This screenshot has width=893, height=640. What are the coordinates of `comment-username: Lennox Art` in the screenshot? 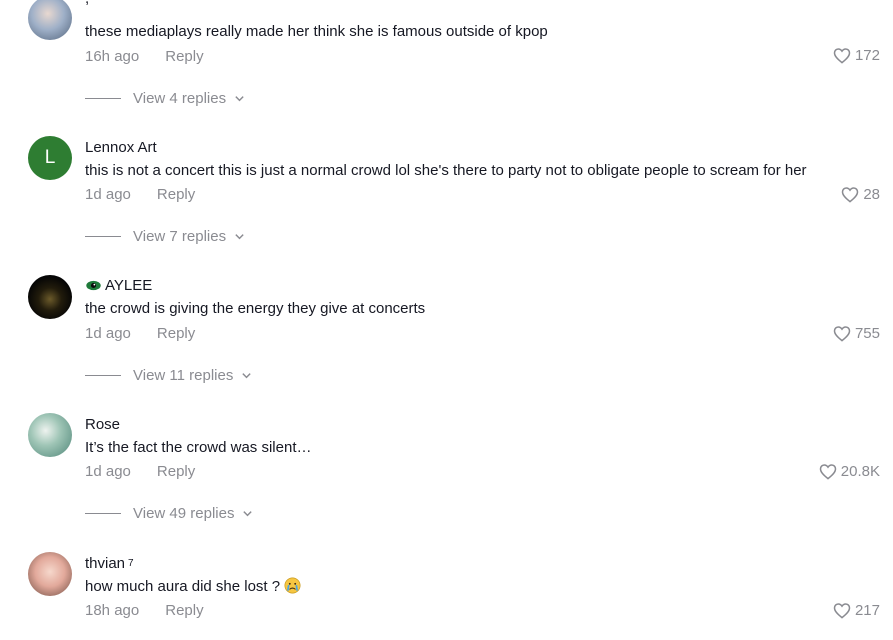 It's located at (121, 147).